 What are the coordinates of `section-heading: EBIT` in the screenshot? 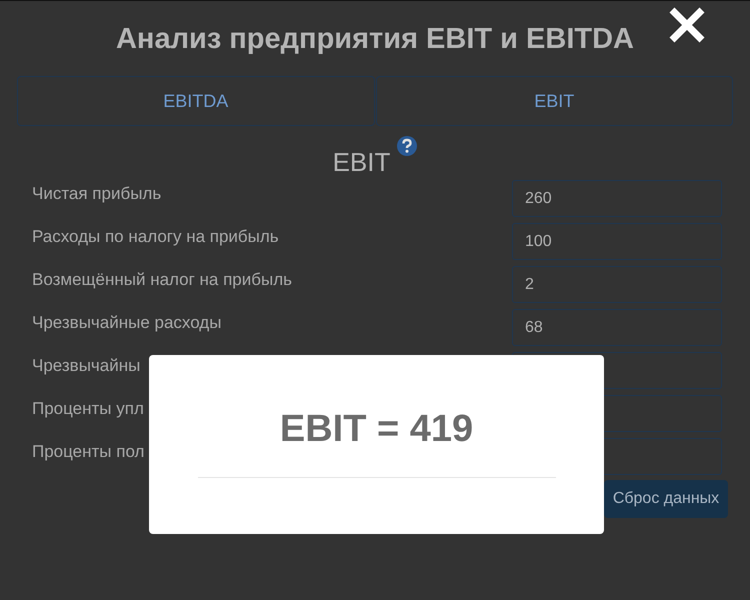 It's located at (361, 162).